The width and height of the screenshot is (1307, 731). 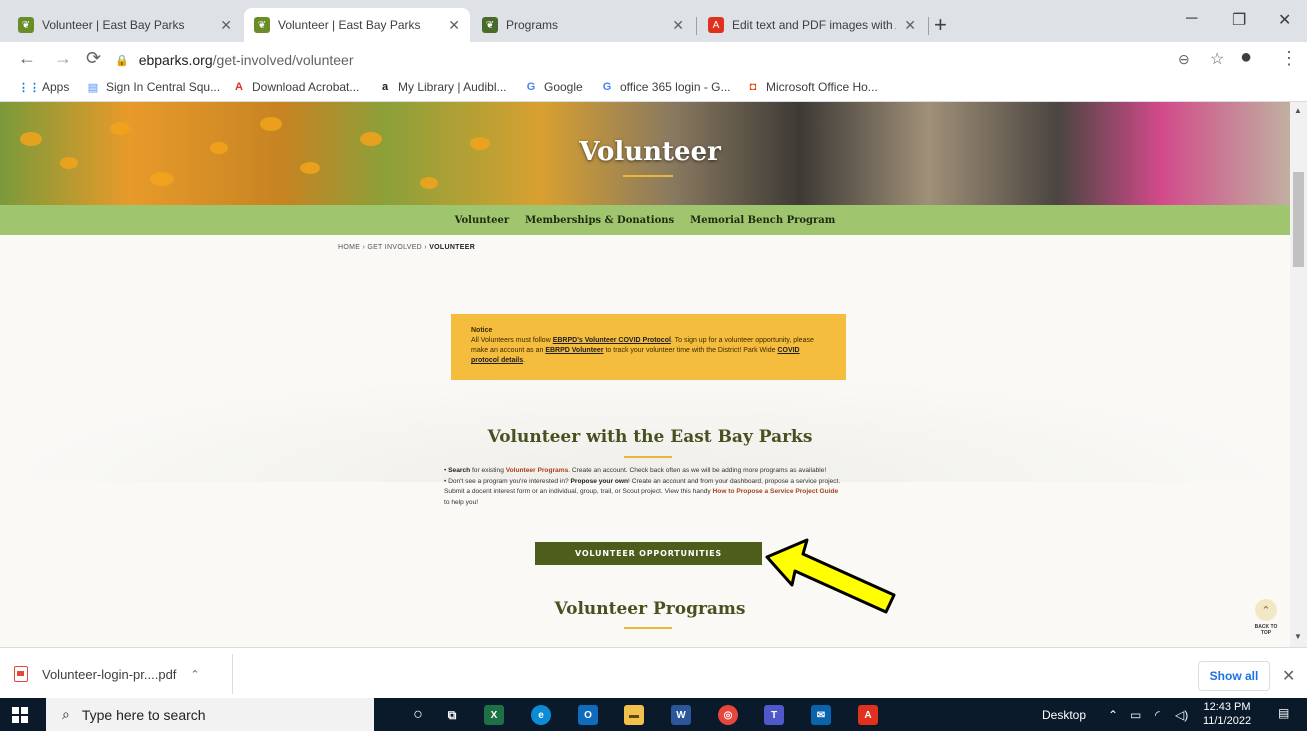 What do you see at coordinates (1298, 374) in the screenshot?
I see `page-scrollbar: ▲ ▼` at bounding box center [1298, 374].